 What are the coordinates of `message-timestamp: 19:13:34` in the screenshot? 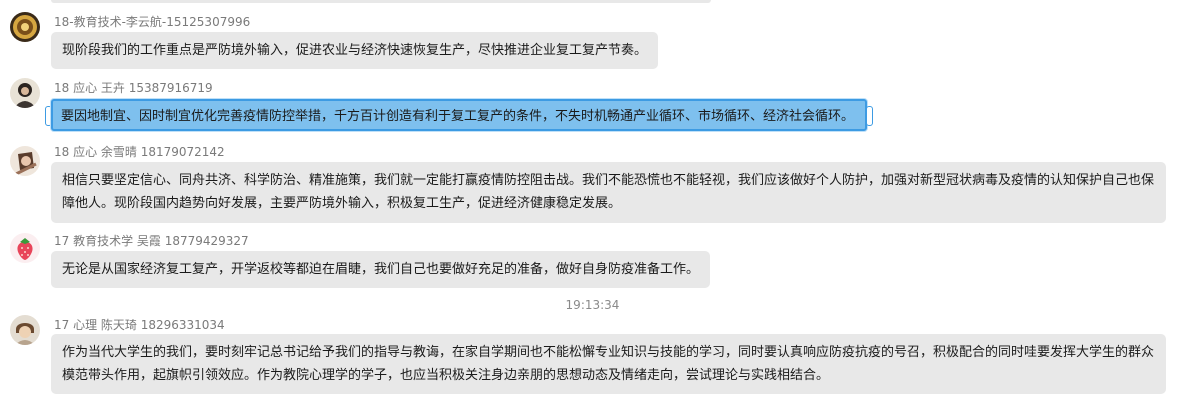 It's located at (592, 305).